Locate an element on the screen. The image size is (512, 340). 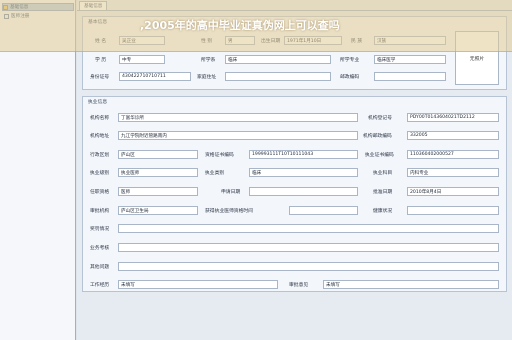
health-label: 健康状况 is located at coordinates (383, 211).